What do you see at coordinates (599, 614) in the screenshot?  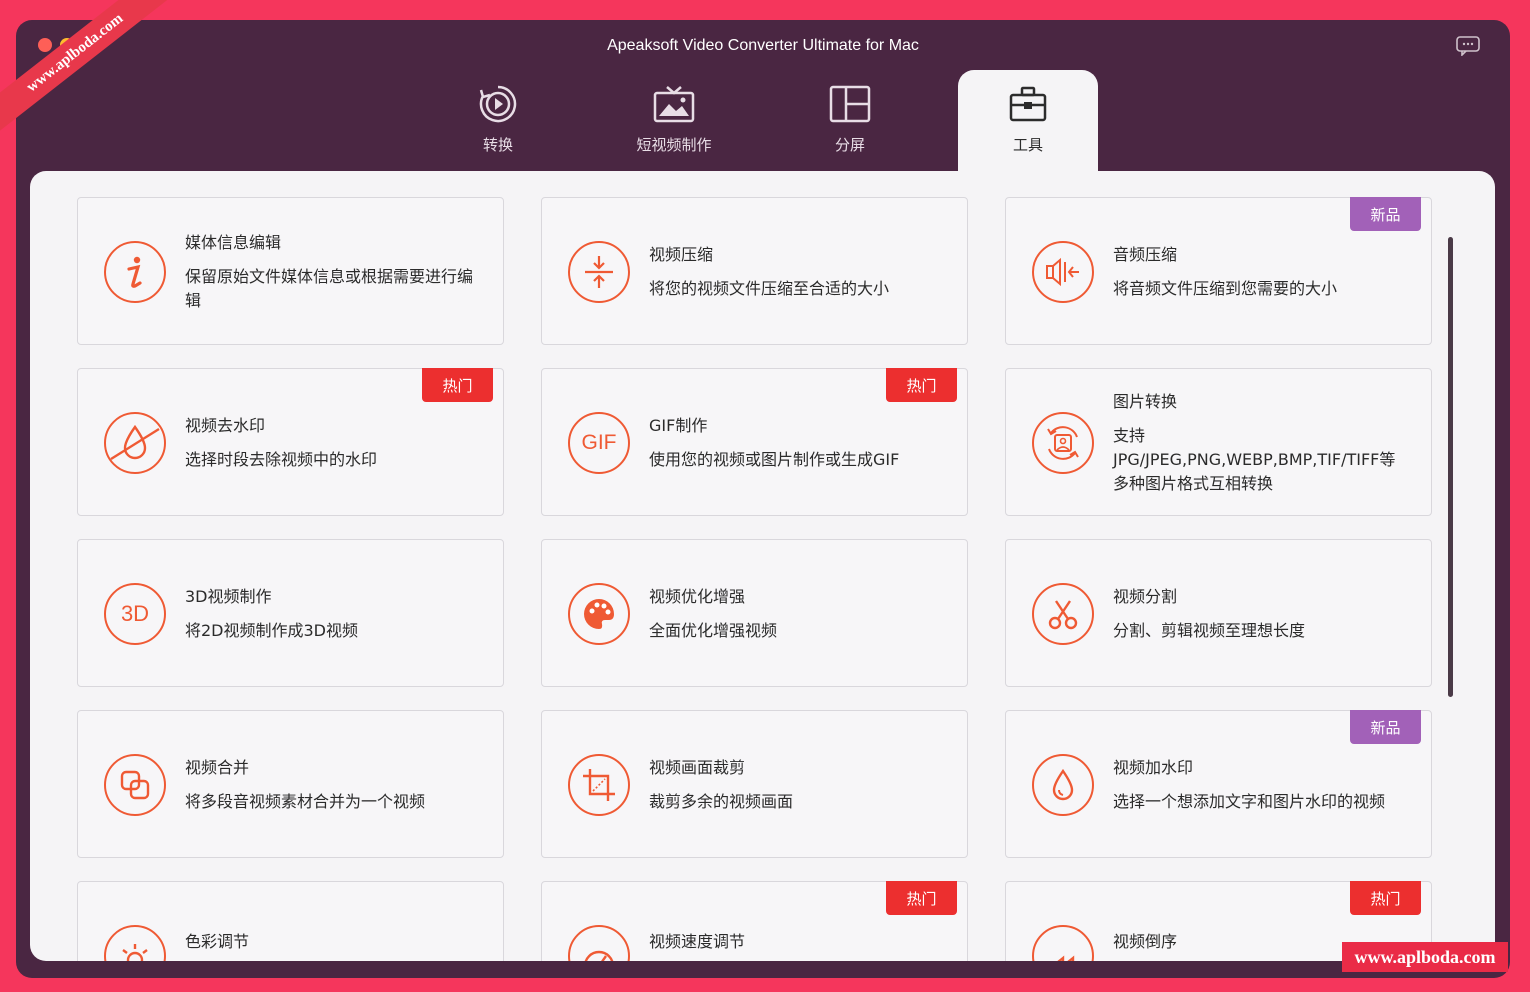 I see `palette-icon` at bounding box center [599, 614].